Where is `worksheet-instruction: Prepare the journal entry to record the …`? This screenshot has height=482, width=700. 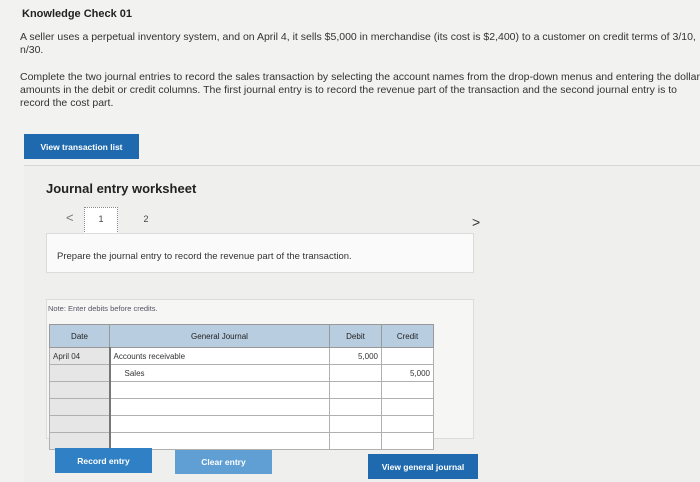 worksheet-instruction: Prepare the journal entry to record the … is located at coordinates (204, 256).